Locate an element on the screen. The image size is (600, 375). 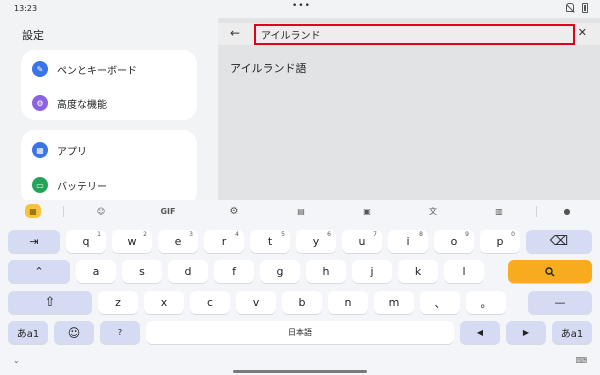
key-c: c is located at coordinates (210, 302).